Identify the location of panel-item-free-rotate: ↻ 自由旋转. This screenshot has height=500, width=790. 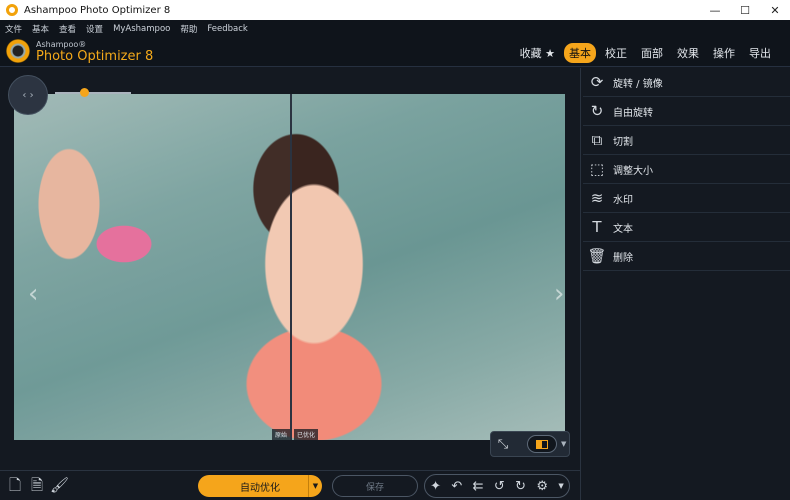
(686, 111).